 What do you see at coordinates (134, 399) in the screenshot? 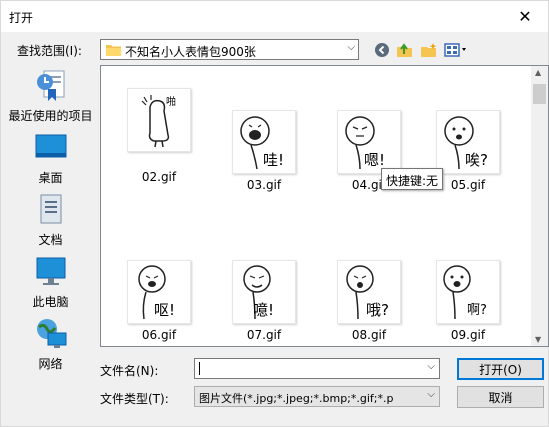
I see `filetype-label: 文件类型(T):` at bounding box center [134, 399].